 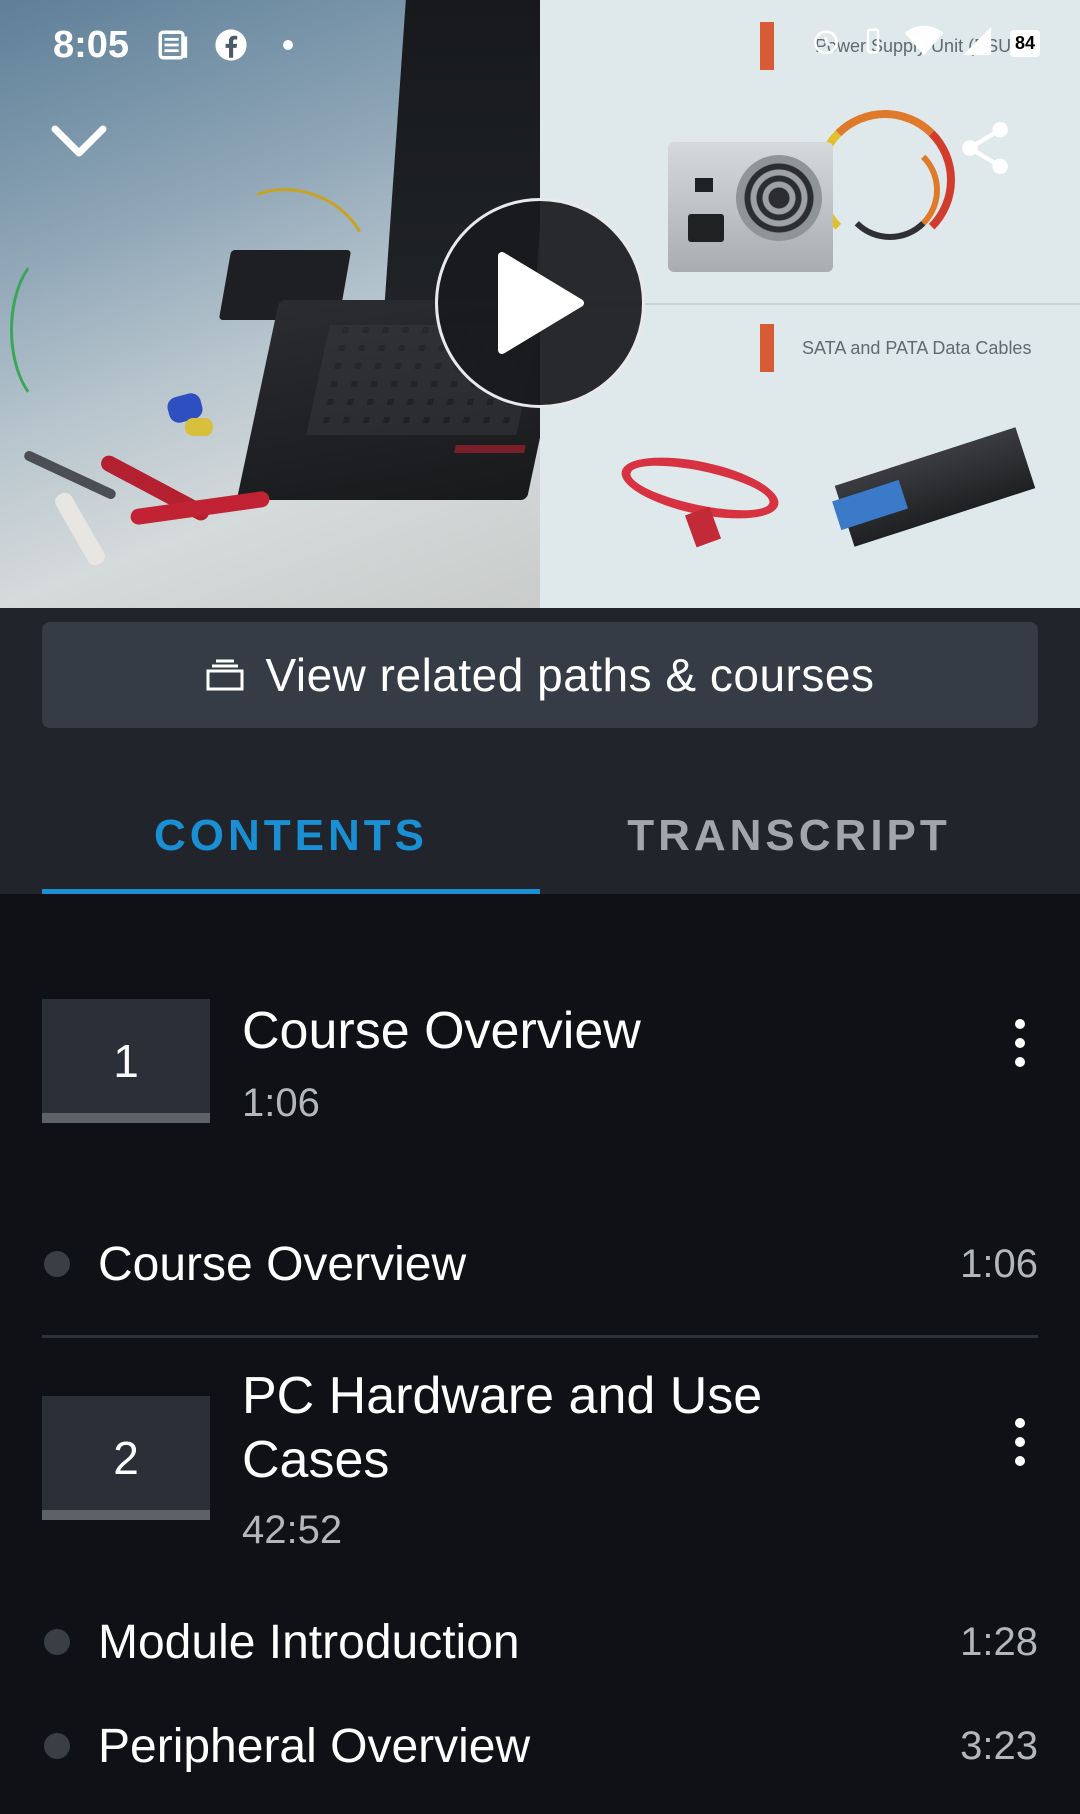 I want to click on clip-item: Peripheral Overview 3:23, so click(x=540, y=1746).